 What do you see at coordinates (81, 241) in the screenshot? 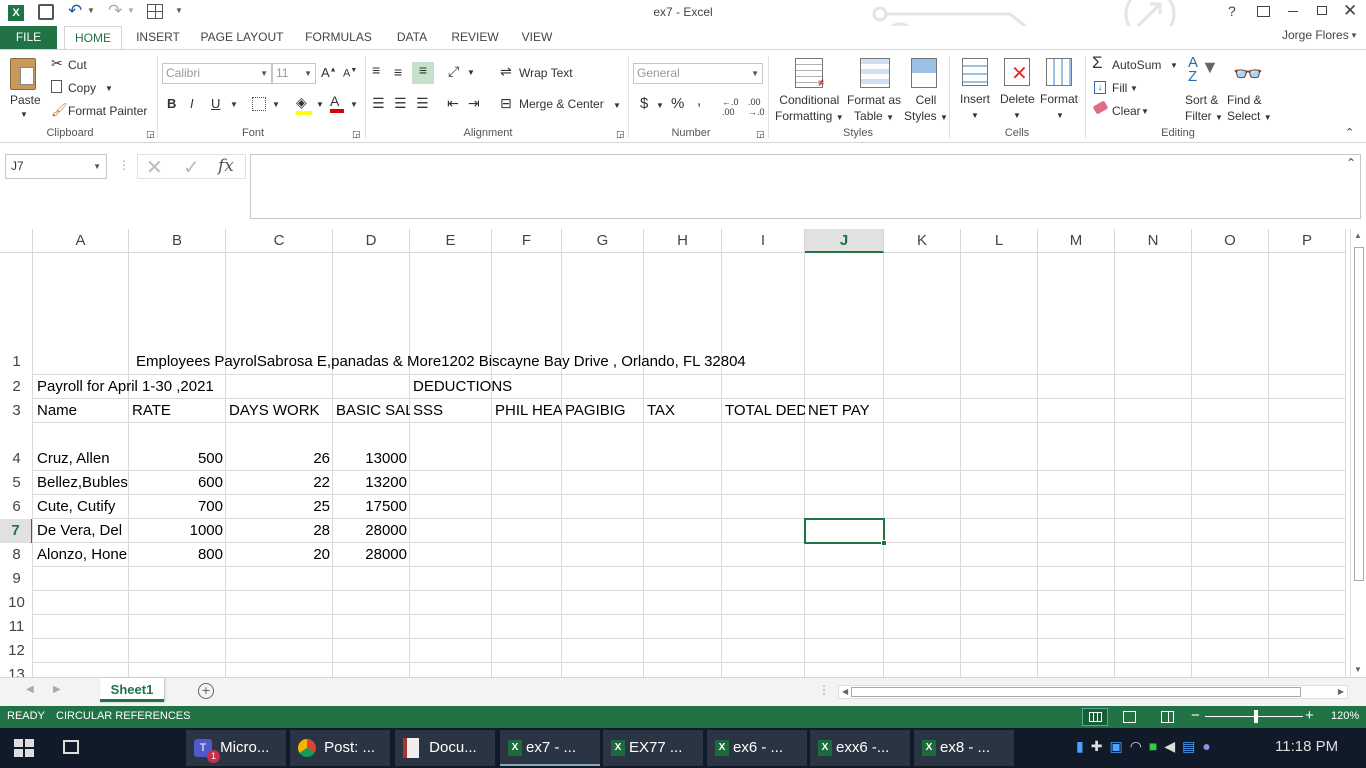
I see `column-header-a: A` at bounding box center [81, 241].